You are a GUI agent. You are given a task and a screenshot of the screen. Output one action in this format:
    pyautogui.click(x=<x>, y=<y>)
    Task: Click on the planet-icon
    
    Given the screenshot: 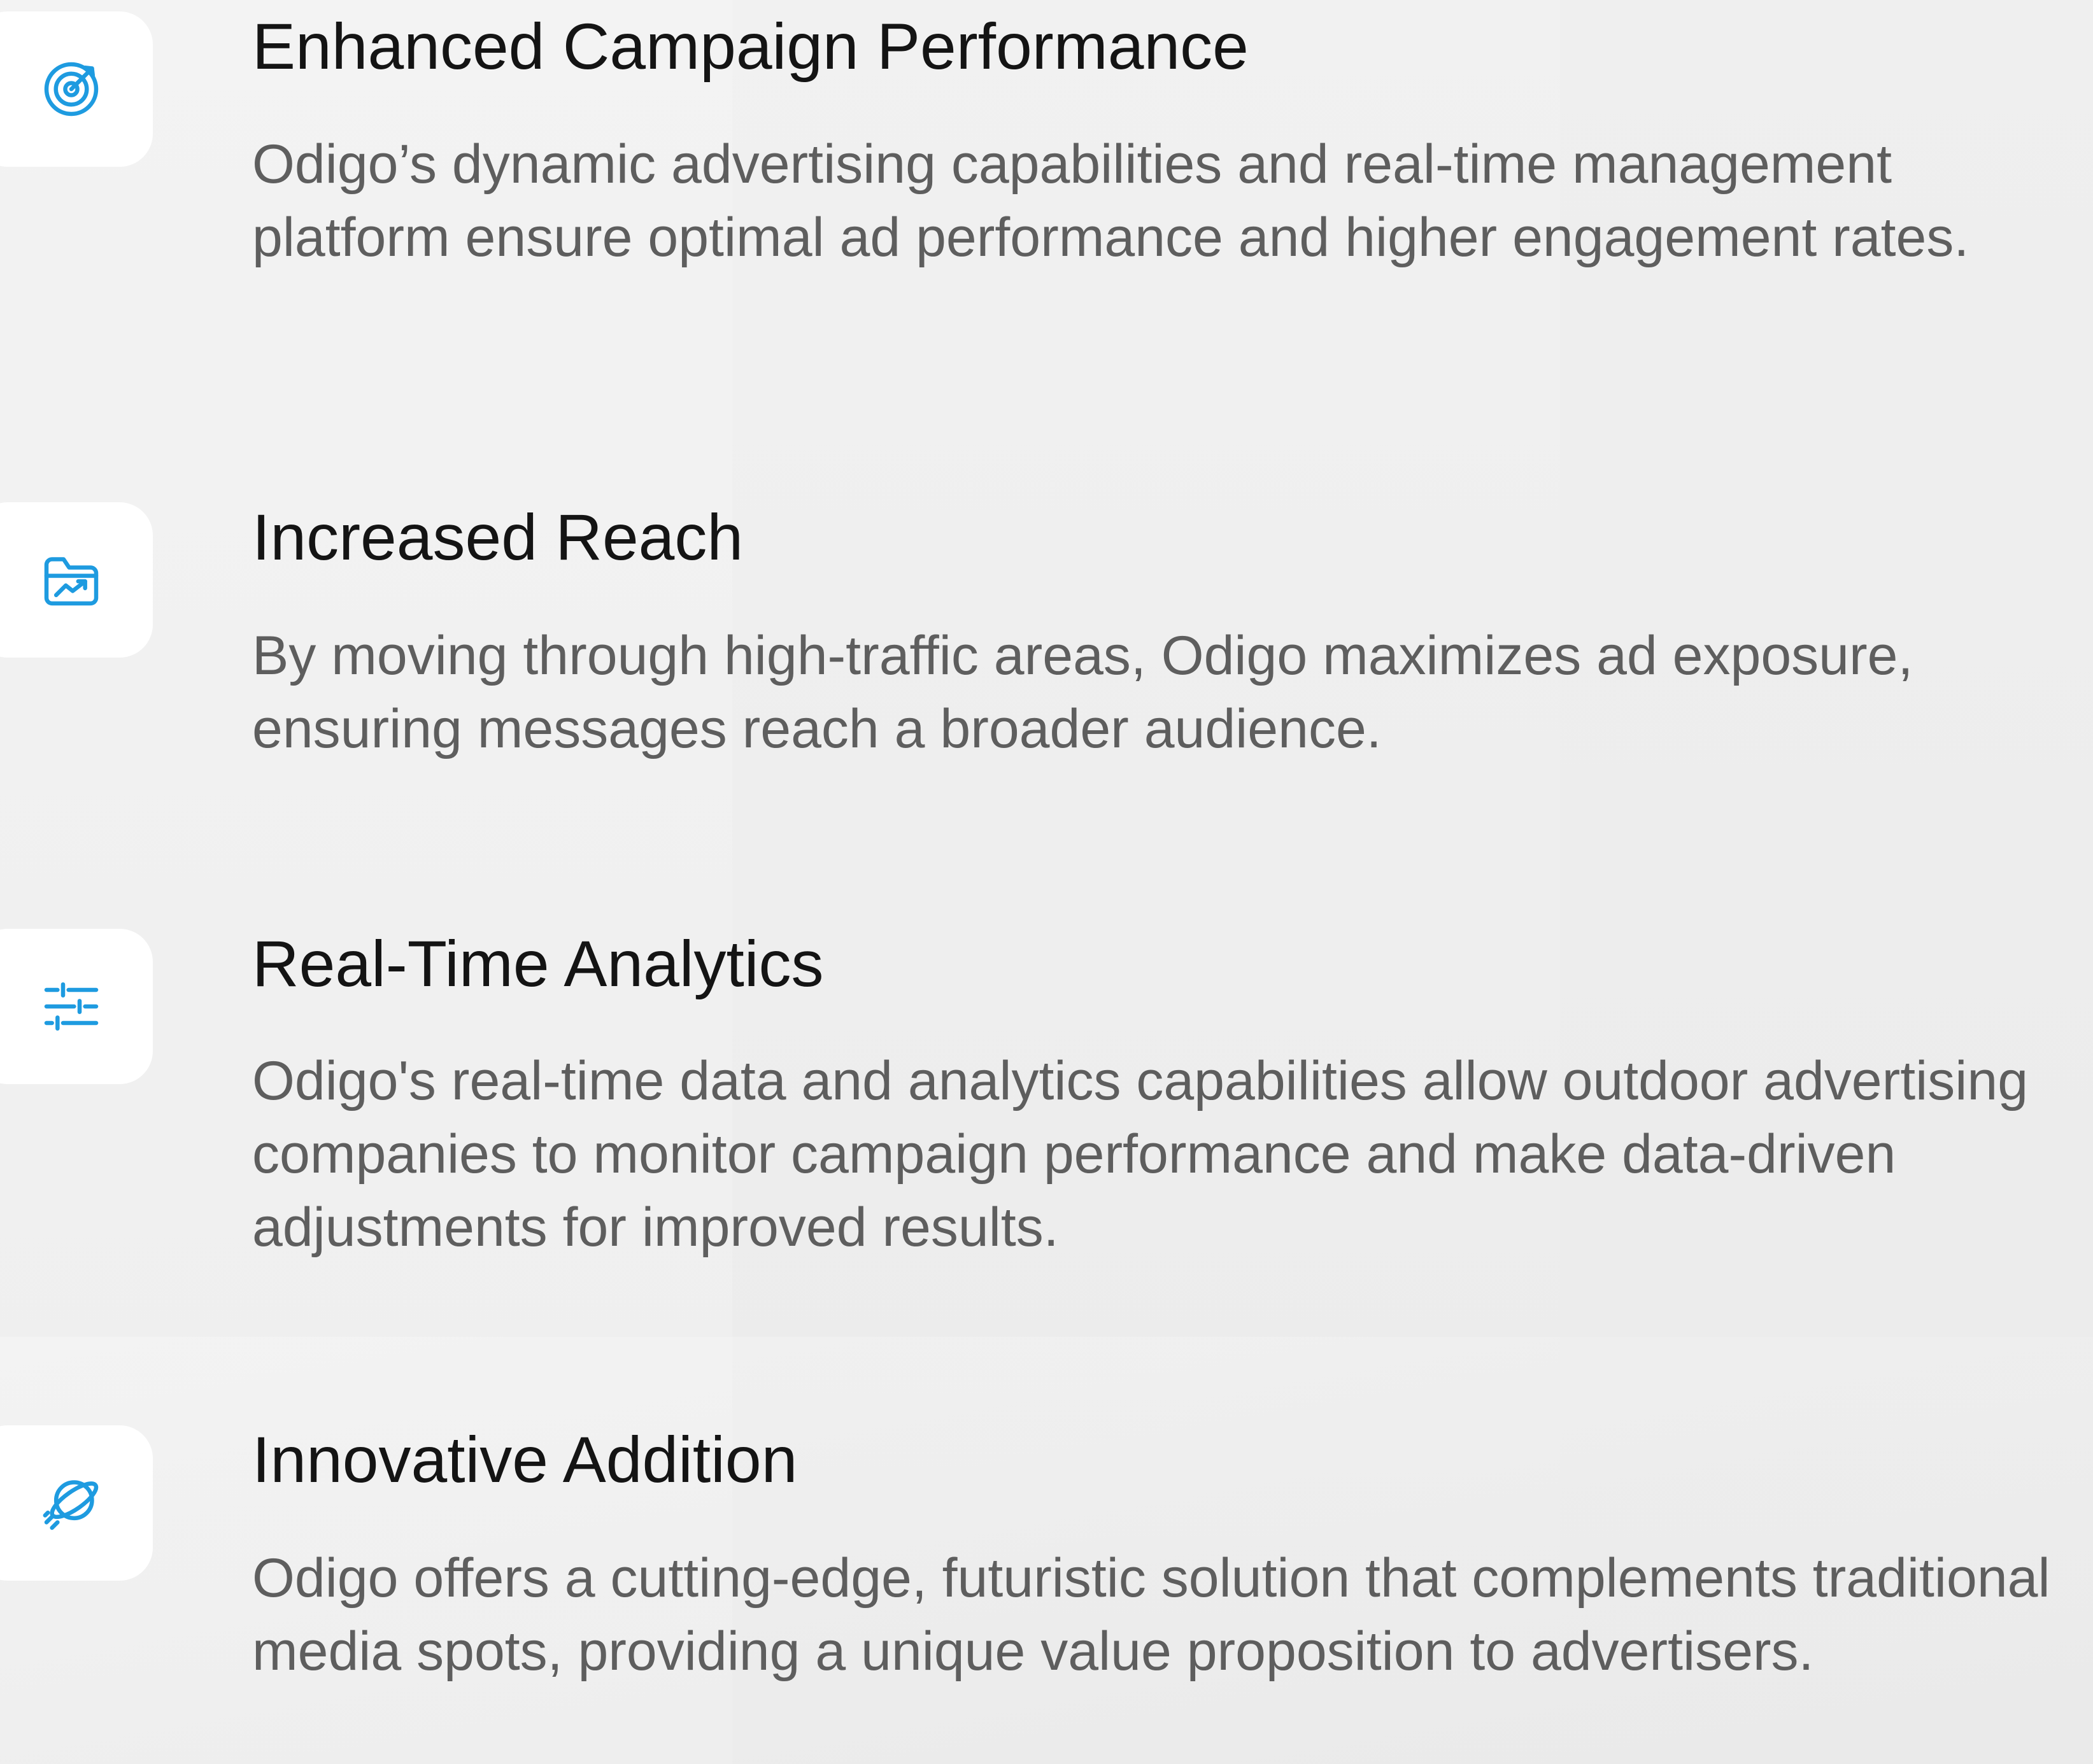 What is the action you would take?
    pyautogui.click(x=71, y=1505)
    